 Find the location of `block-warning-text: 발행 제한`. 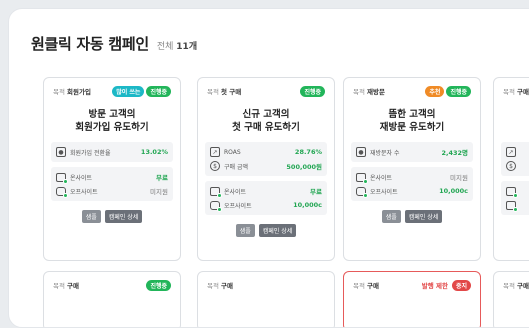

block-warning-text: 발행 제한 is located at coordinates (434, 286).